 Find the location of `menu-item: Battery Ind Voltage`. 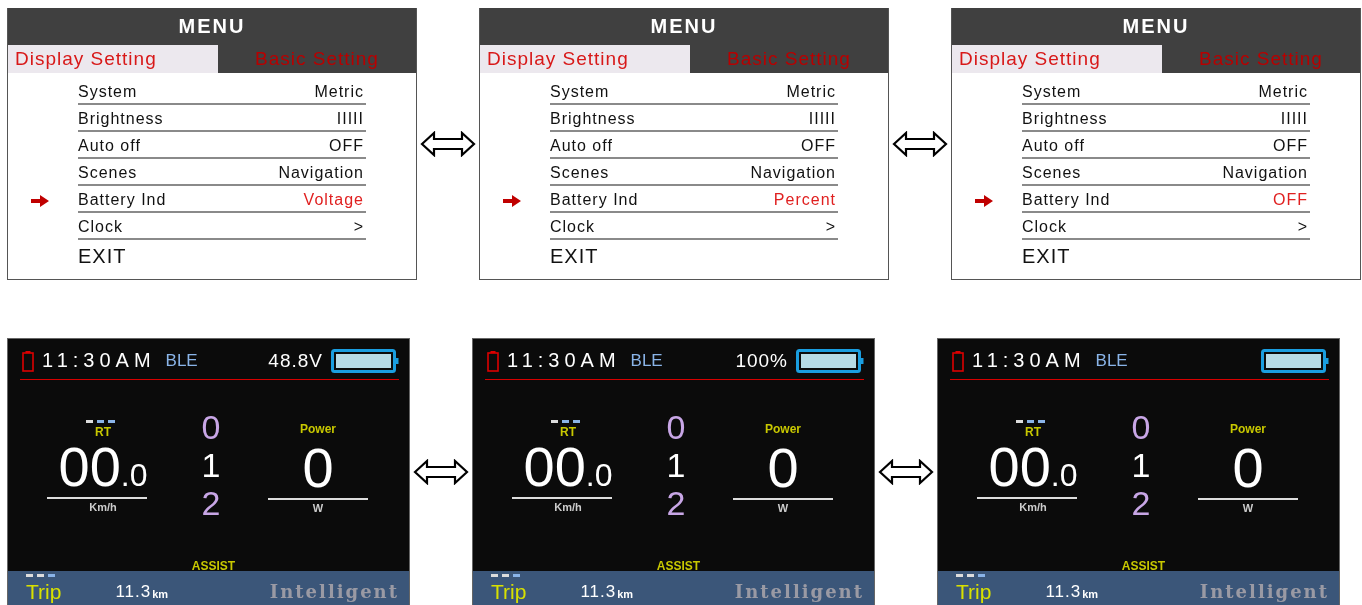

menu-item: Battery Ind Voltage is located at coordinates (222, 202).